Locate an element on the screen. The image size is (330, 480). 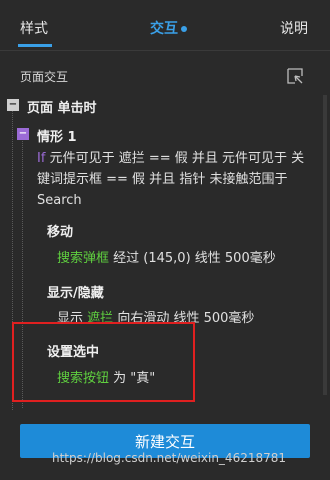
tab-style-label: 样式 is located at coordinates (34, 29).